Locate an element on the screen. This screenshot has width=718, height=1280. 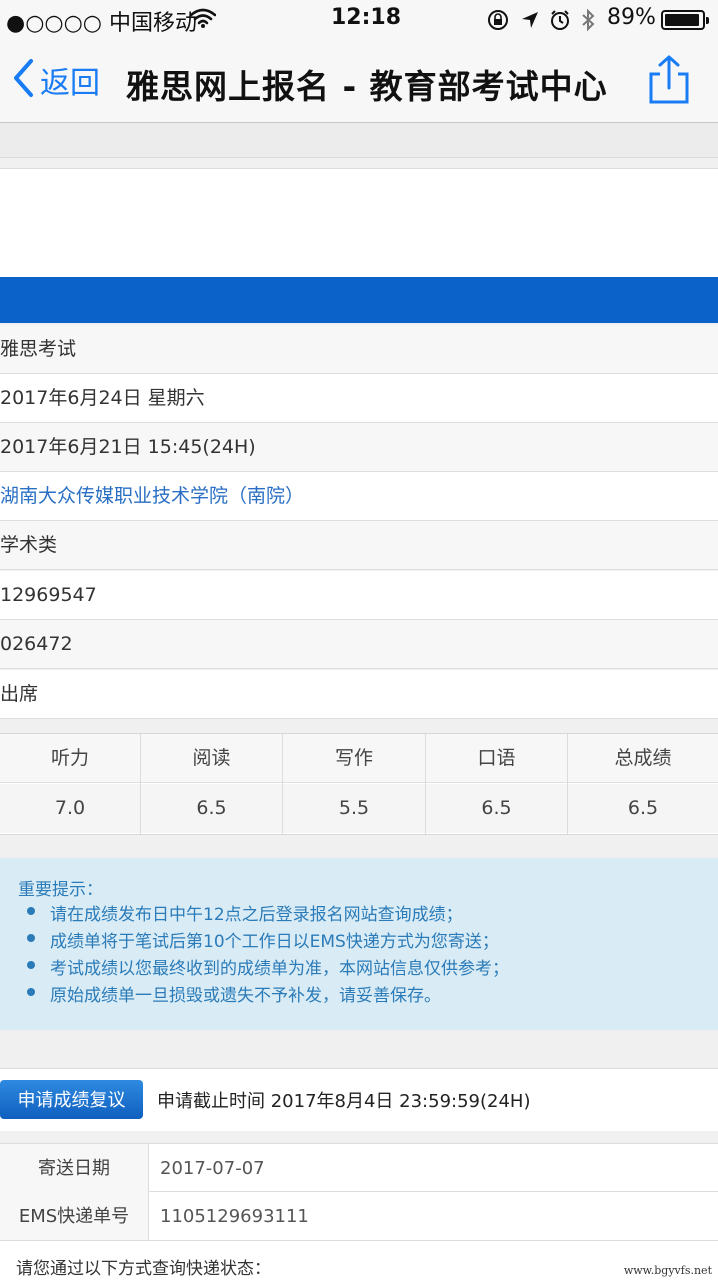
score-header-writing: 写作 is located at coordinates (354, 758).